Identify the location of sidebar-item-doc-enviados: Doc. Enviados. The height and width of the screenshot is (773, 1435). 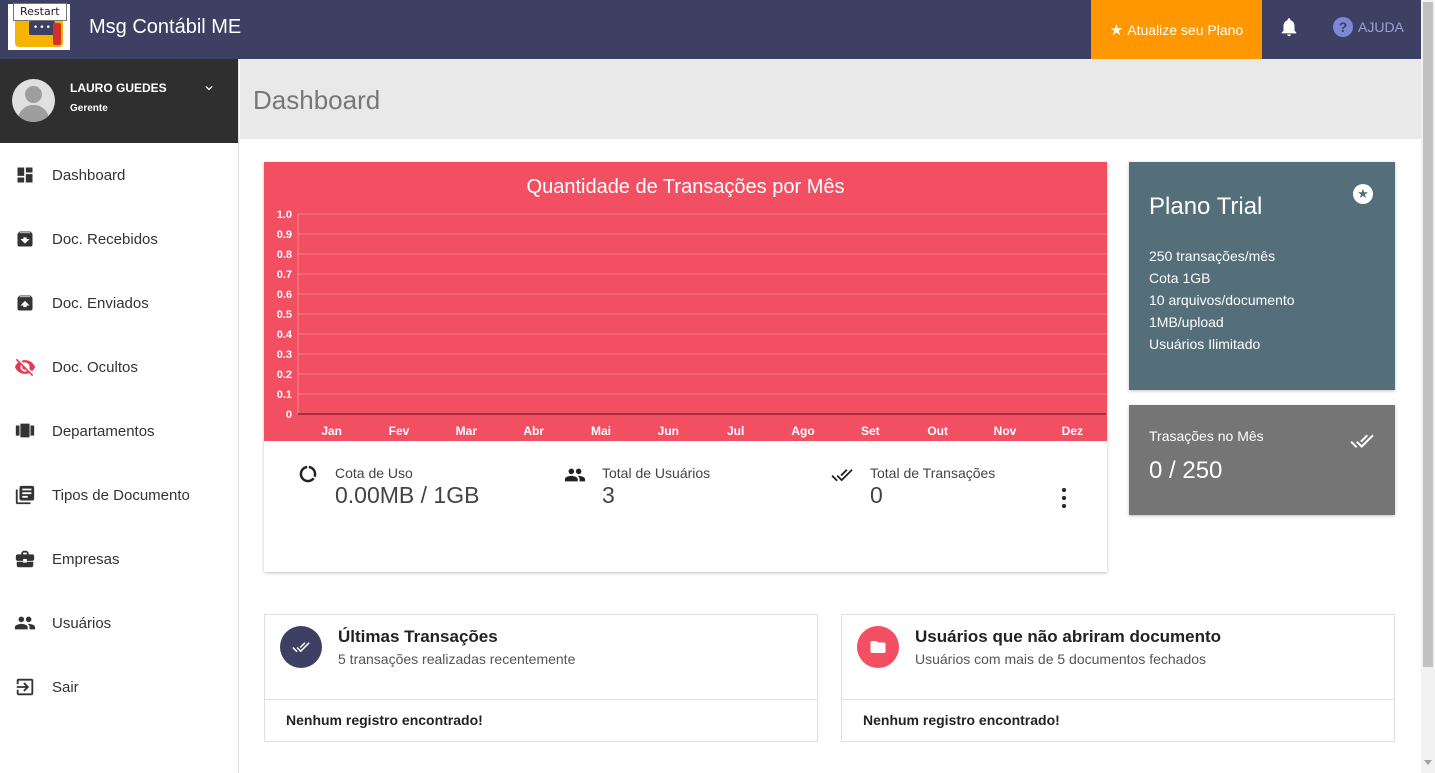
(119, 303).